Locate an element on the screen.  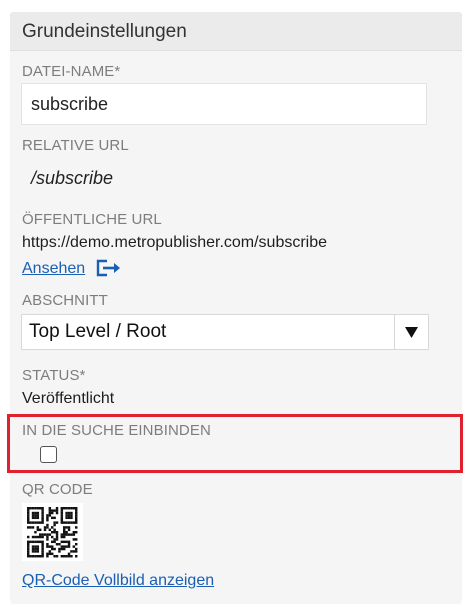
section-label: ABSCHNITT is located at coordinates (65, 300).